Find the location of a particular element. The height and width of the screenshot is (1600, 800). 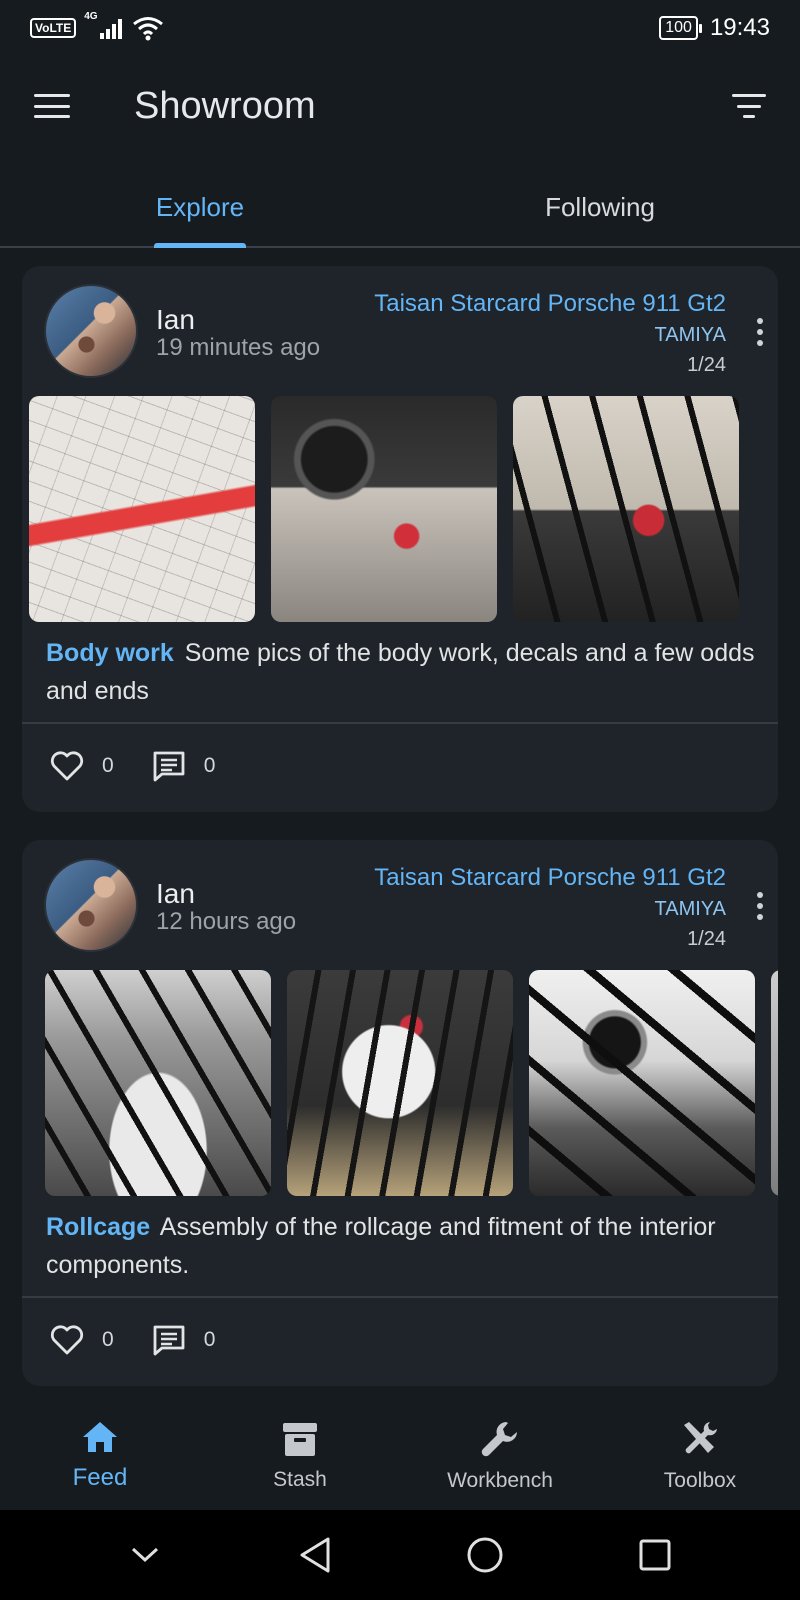

battery-icon: 100 is located at coordinates (680, 28).